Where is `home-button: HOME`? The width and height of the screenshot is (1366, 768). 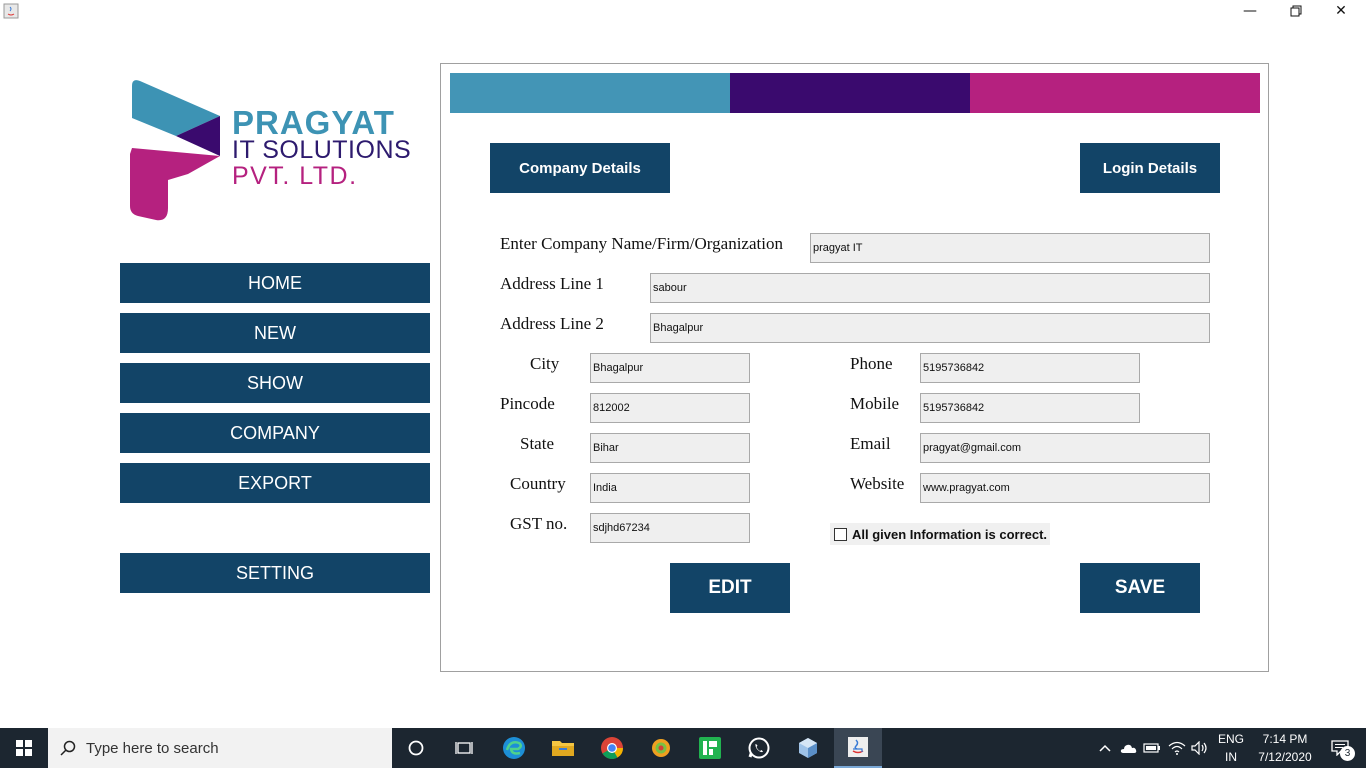 home-button: HOME is located at coordinates (275, 283).